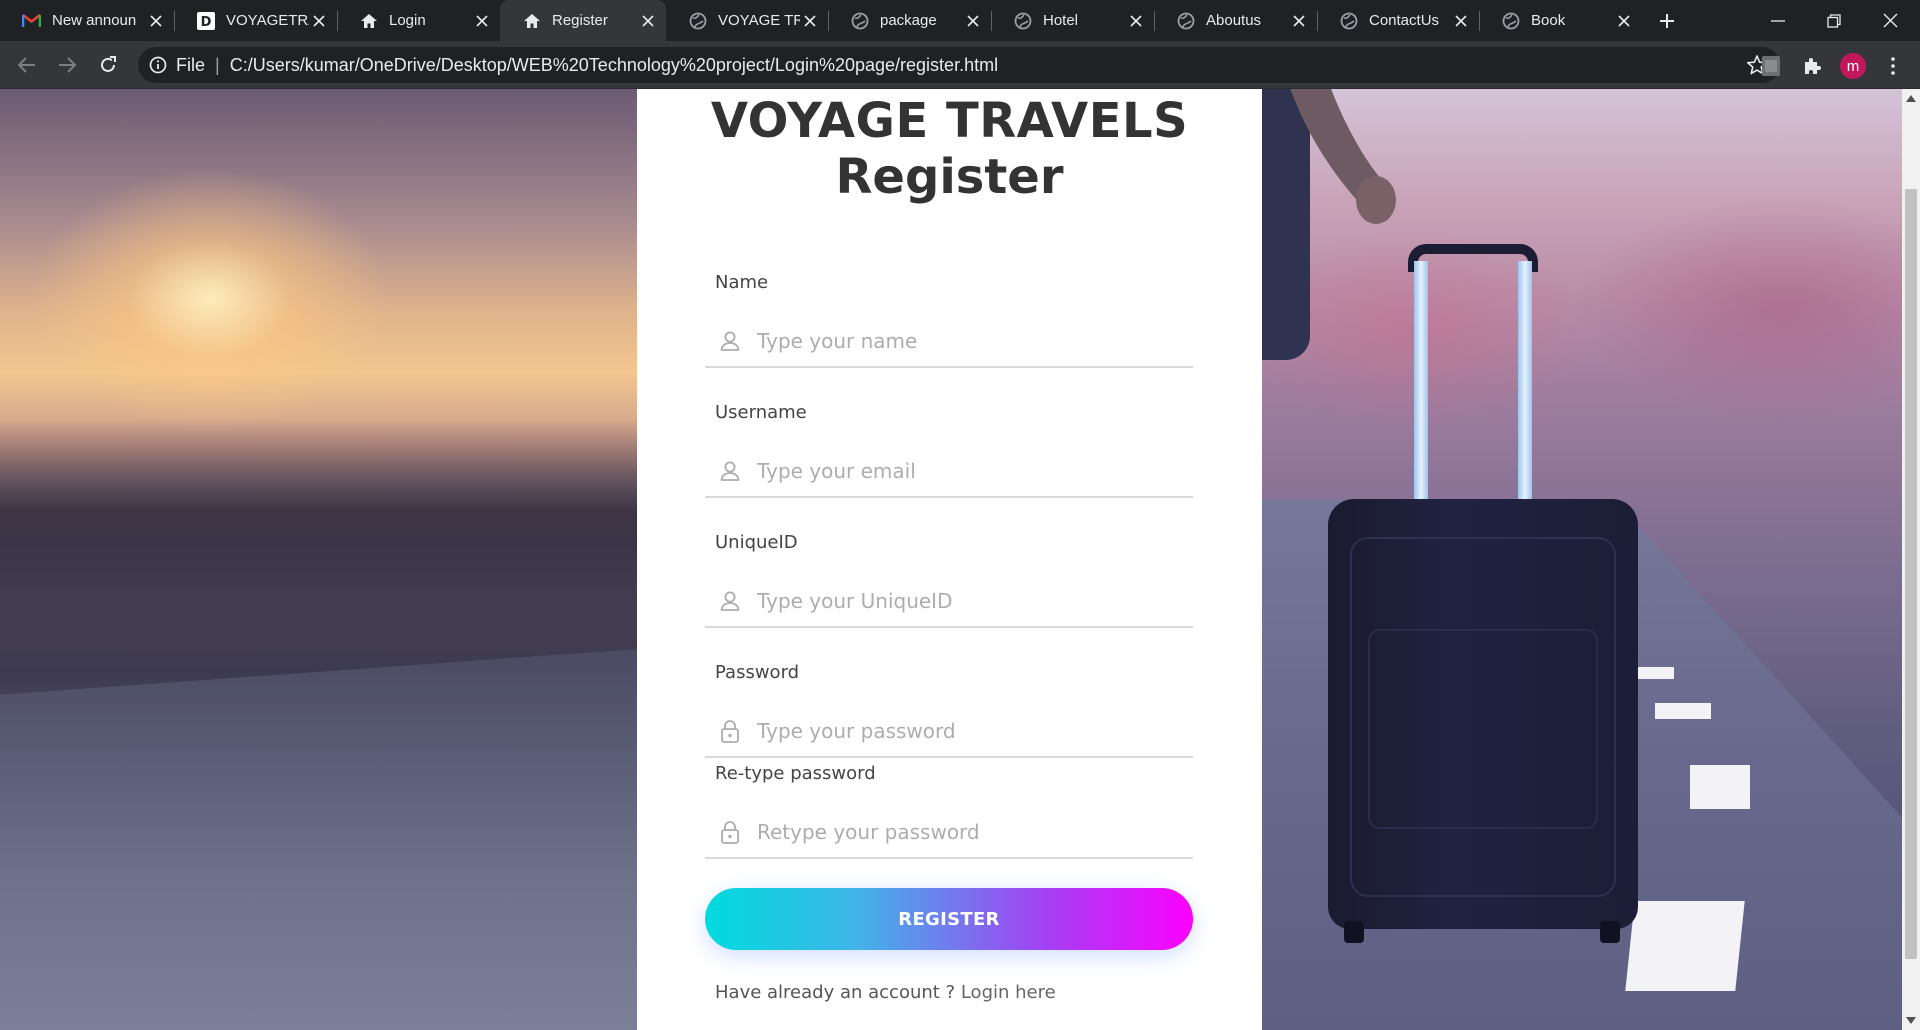  I want to click on reload-button, so click(108, 65).